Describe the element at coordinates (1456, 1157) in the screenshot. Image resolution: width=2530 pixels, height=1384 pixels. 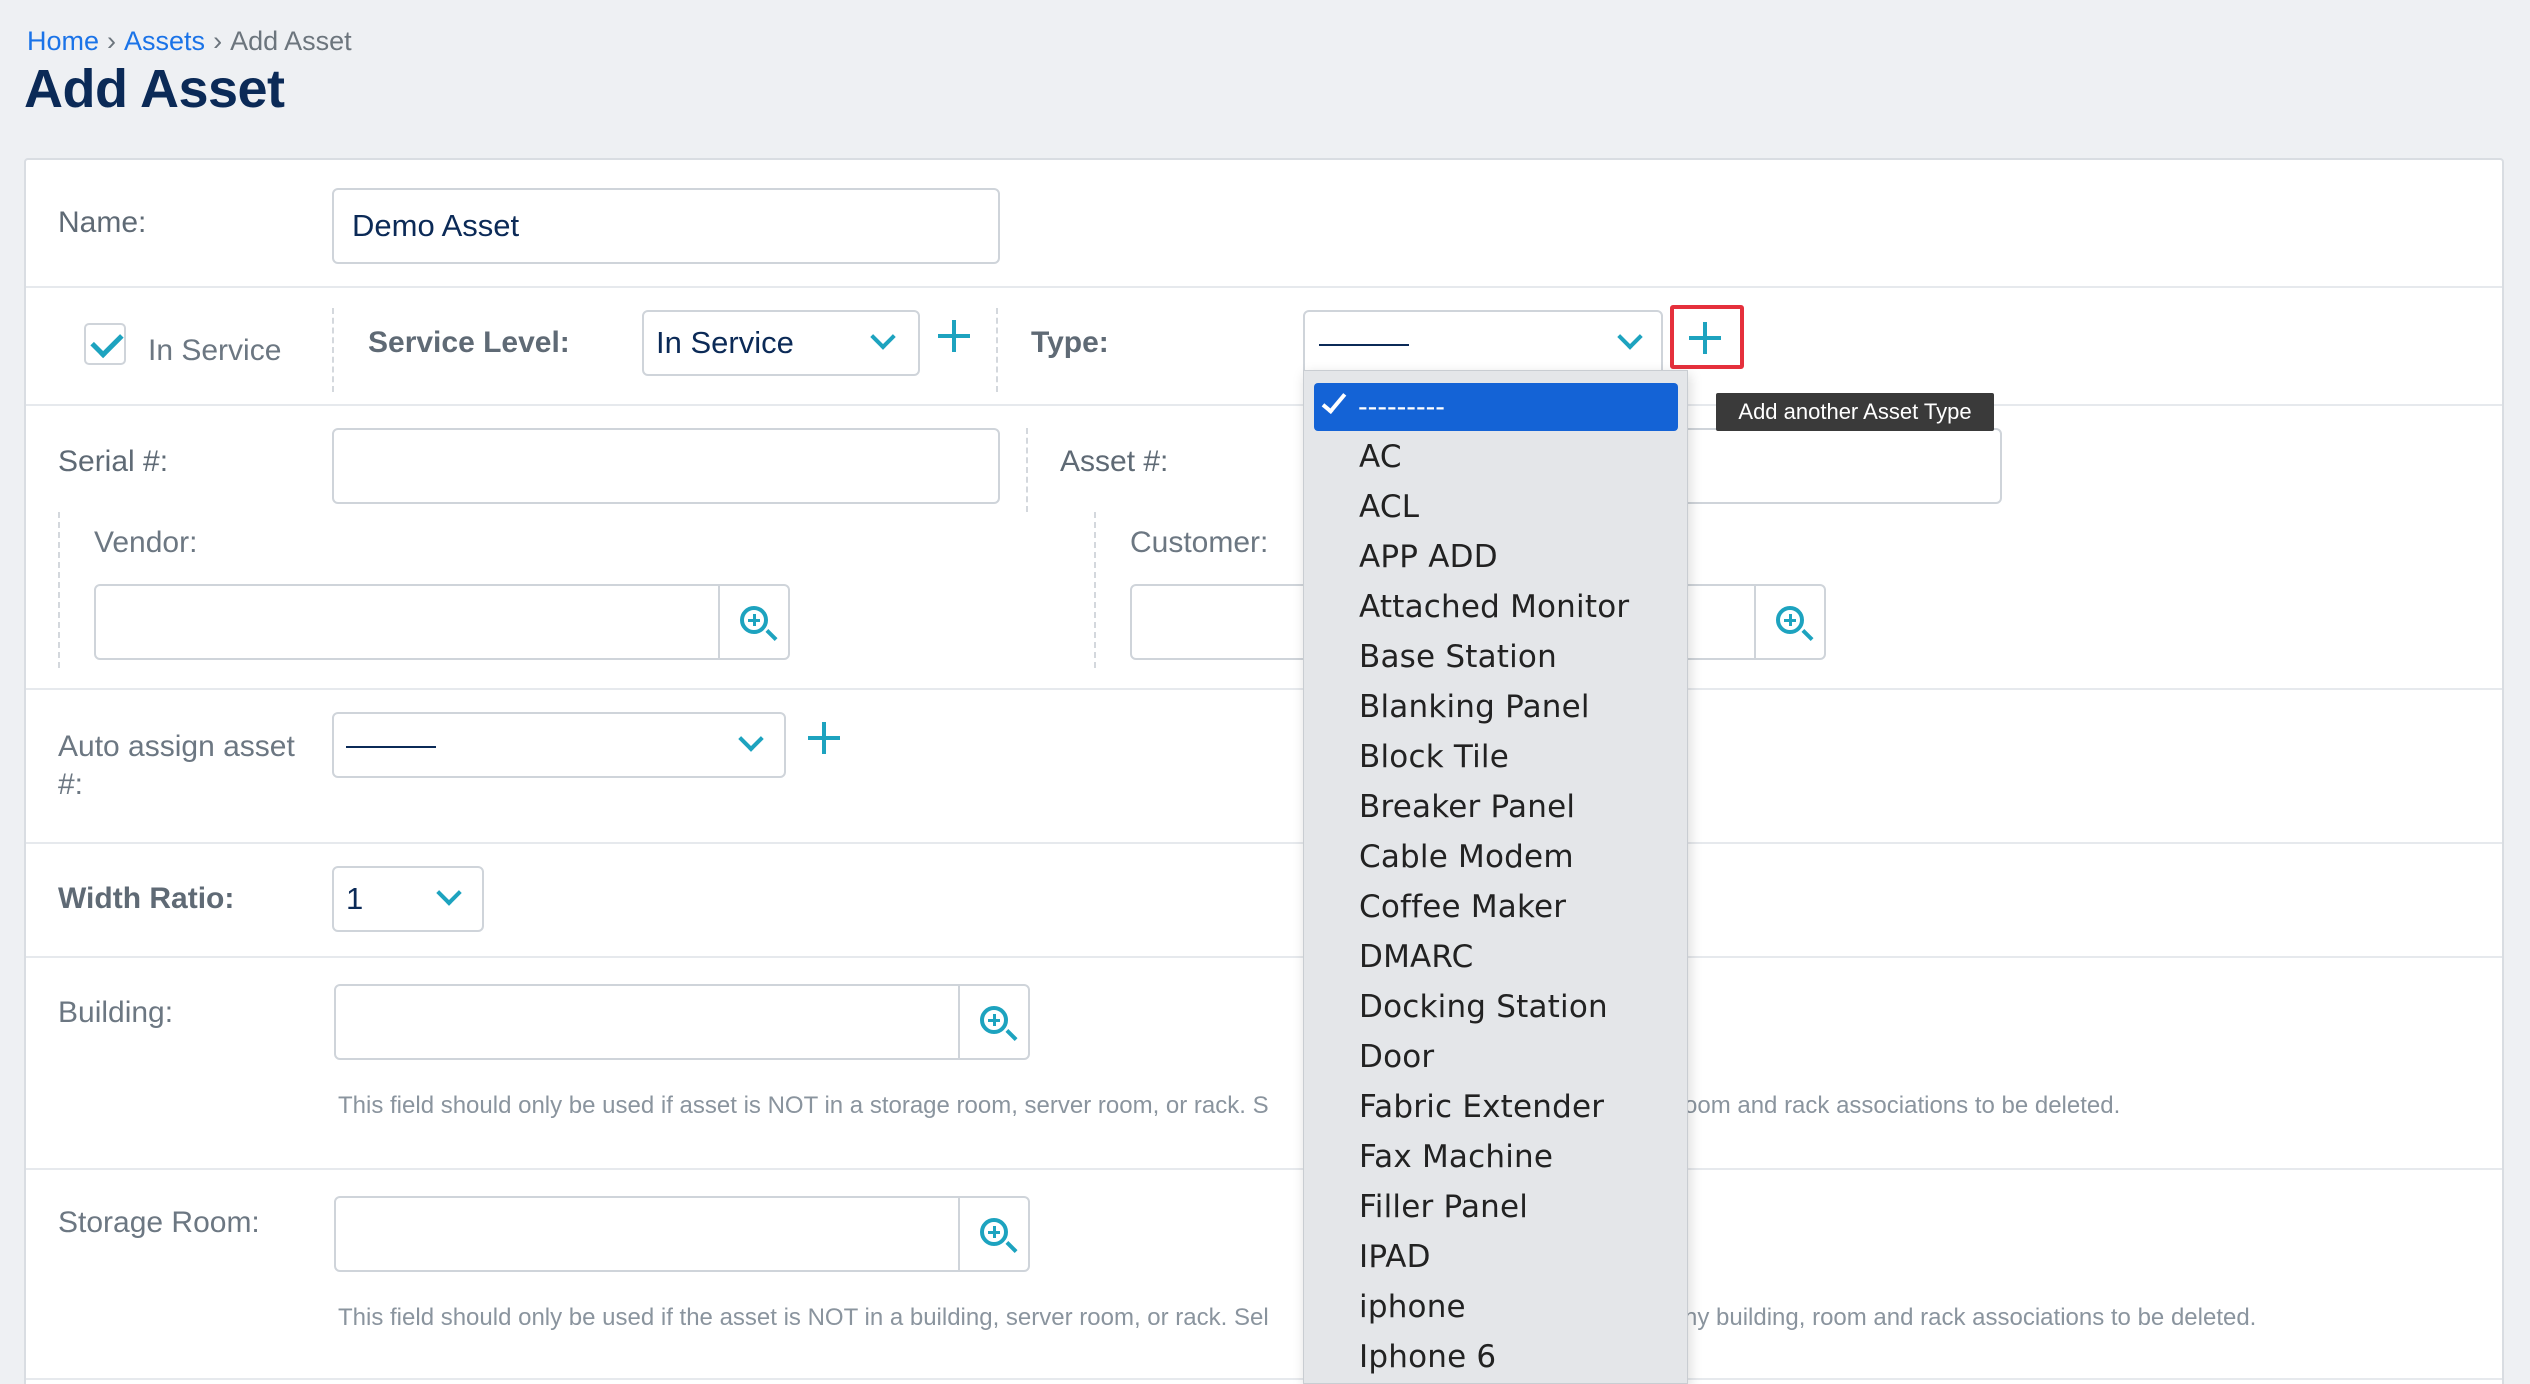
I see `type-option: Fax Machine` at that location.